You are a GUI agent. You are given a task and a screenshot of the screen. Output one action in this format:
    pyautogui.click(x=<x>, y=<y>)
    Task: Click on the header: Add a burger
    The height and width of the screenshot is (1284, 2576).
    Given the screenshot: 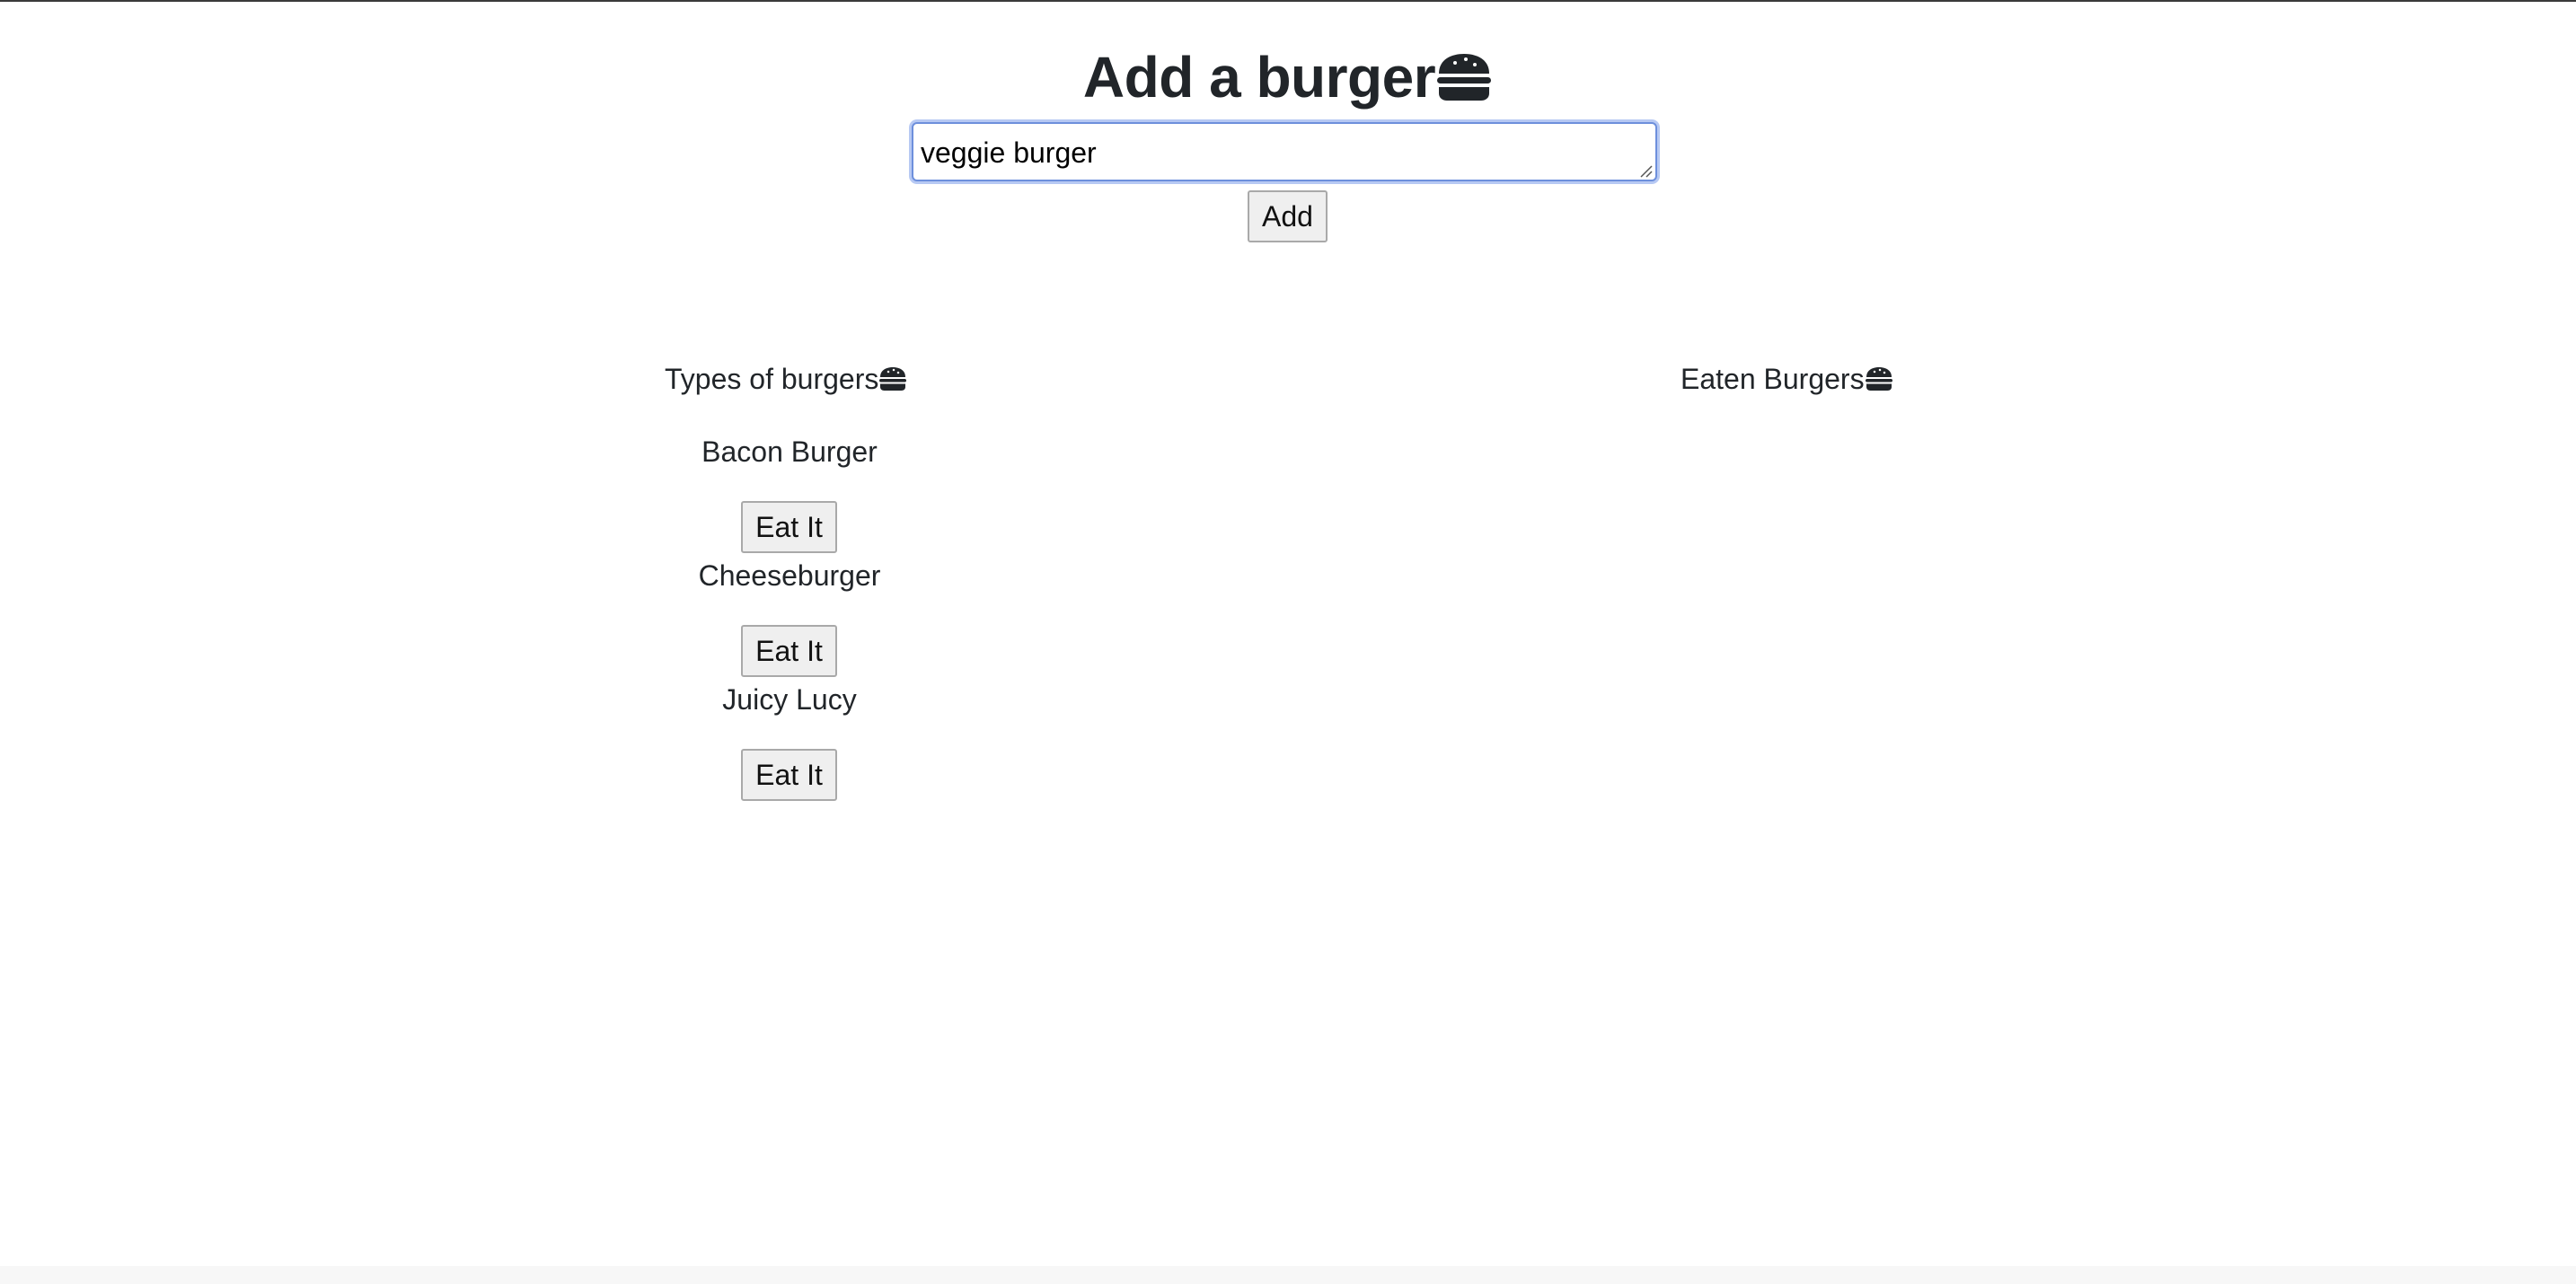 What is the action you would take?
    pyautogui.click(x=1288, y=77)
    